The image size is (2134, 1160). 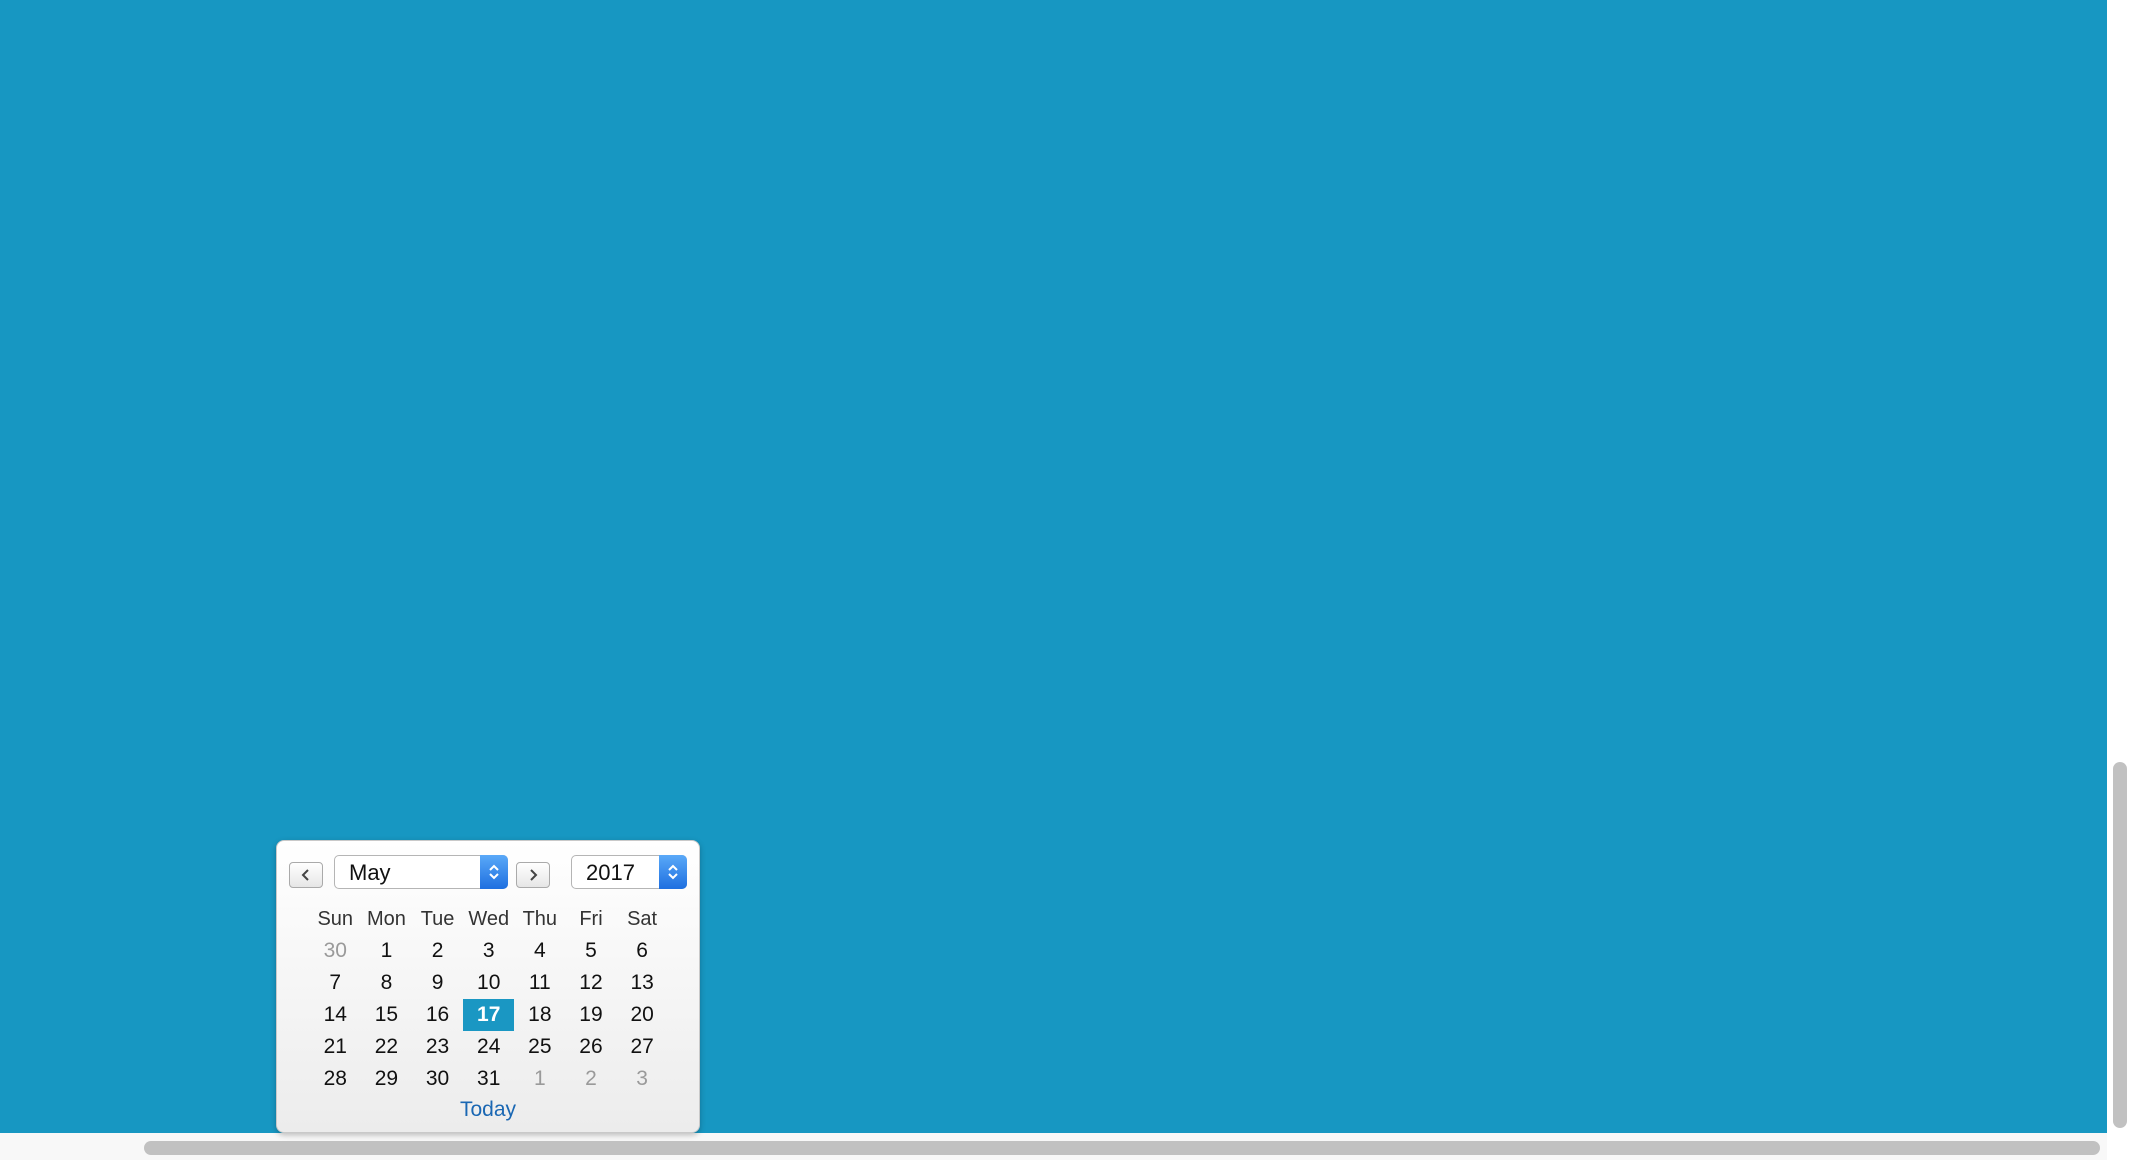 I want to click on day-cell: 19, so click(x=591, y=1015).